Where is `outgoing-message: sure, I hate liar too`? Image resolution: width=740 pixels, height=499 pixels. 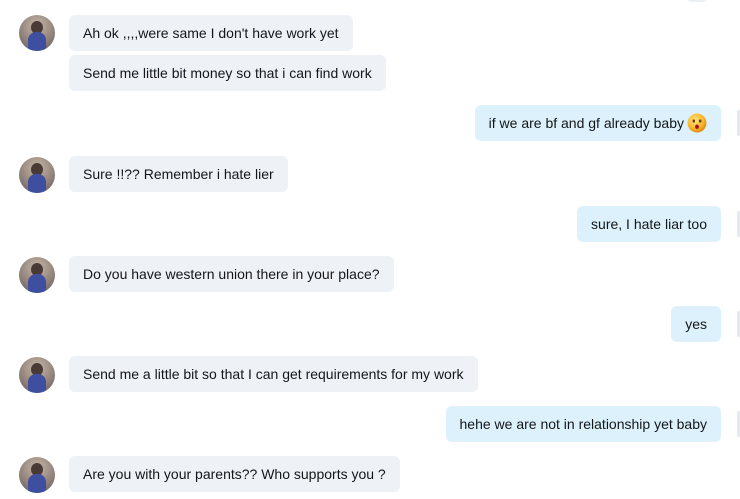 outgoing-message: sure, I hate liar too is located at coordinates (649, 224).